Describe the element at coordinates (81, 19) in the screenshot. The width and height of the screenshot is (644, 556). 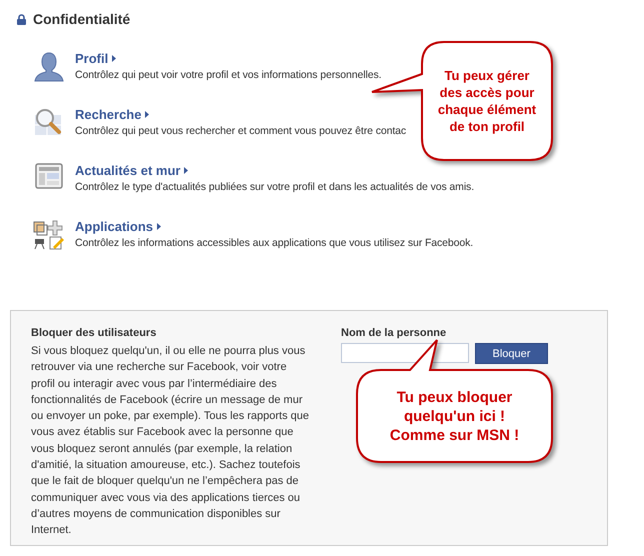
I see `section-title: Confidentialité` at that location.